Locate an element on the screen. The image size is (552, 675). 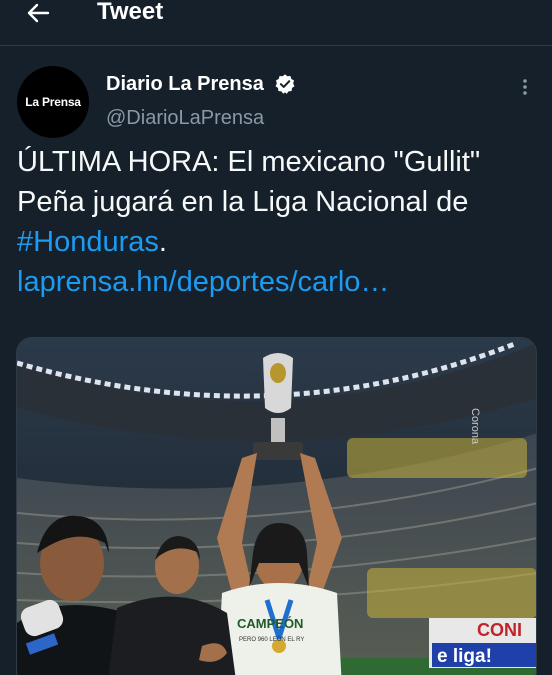
verified-badge-icon is located at coordinates (285, 84).